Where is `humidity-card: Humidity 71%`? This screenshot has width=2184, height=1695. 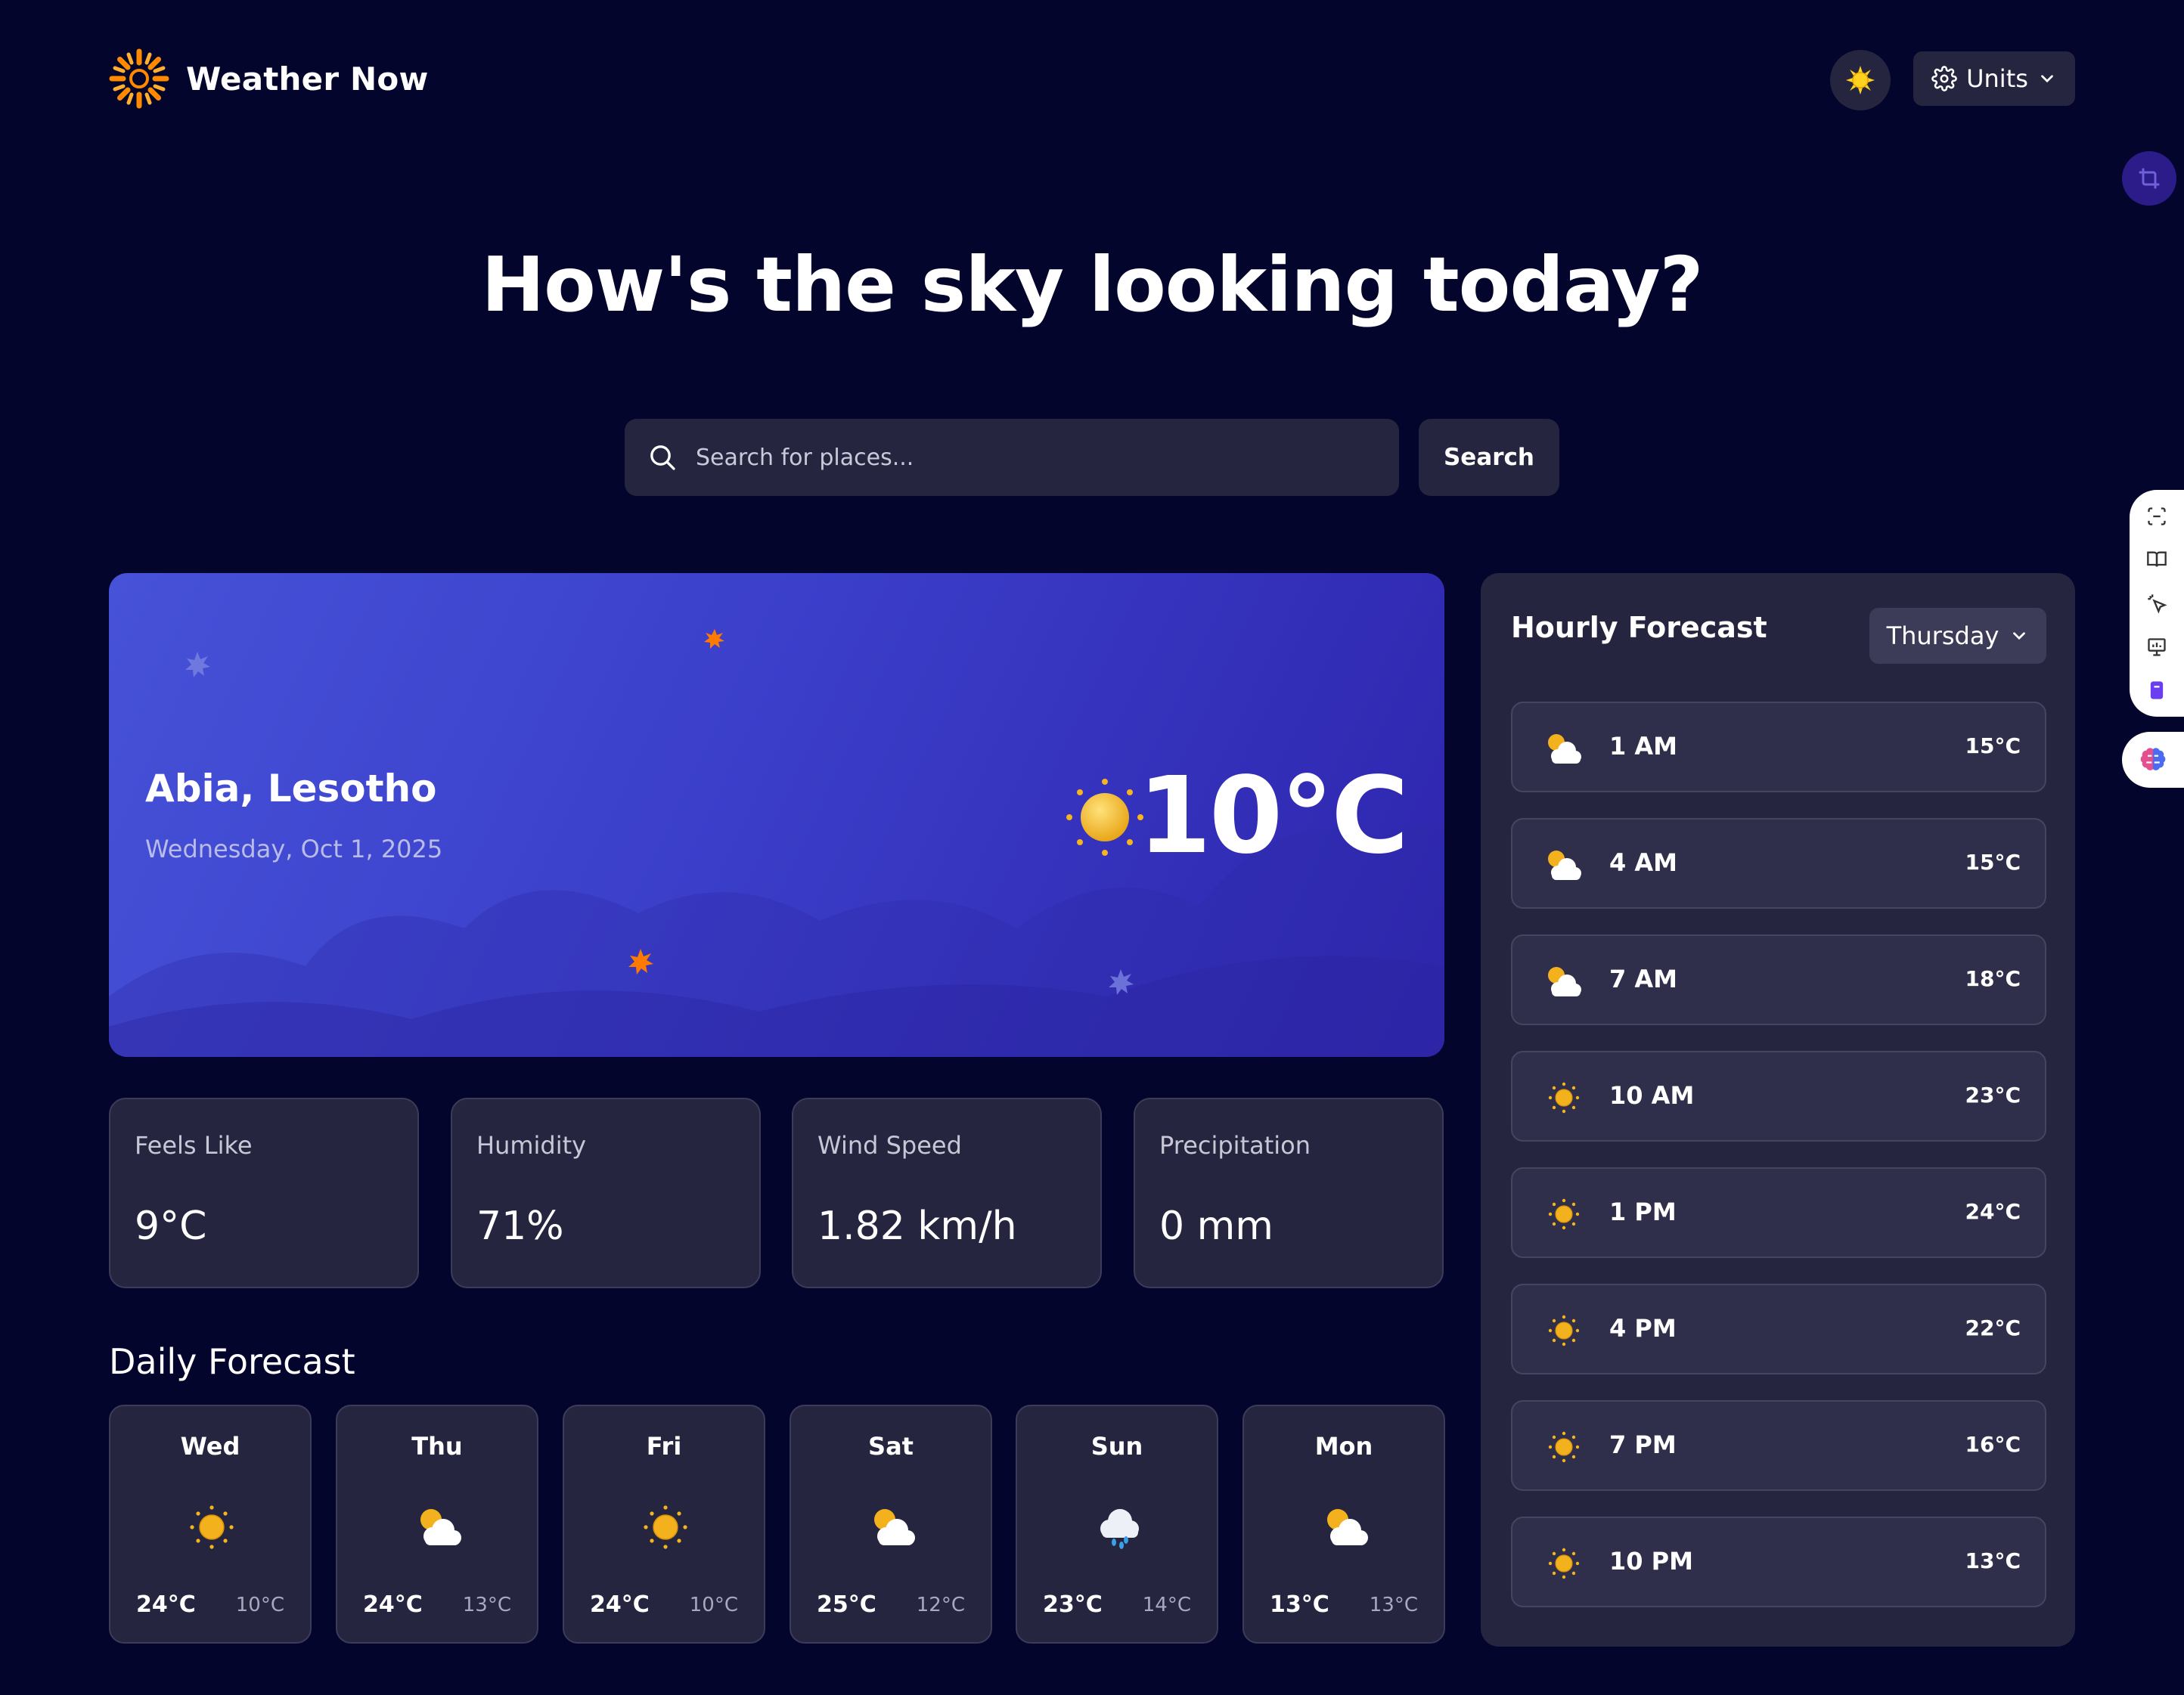 humidity-card: Humidity 71% is located at coordinates (606, 1193).